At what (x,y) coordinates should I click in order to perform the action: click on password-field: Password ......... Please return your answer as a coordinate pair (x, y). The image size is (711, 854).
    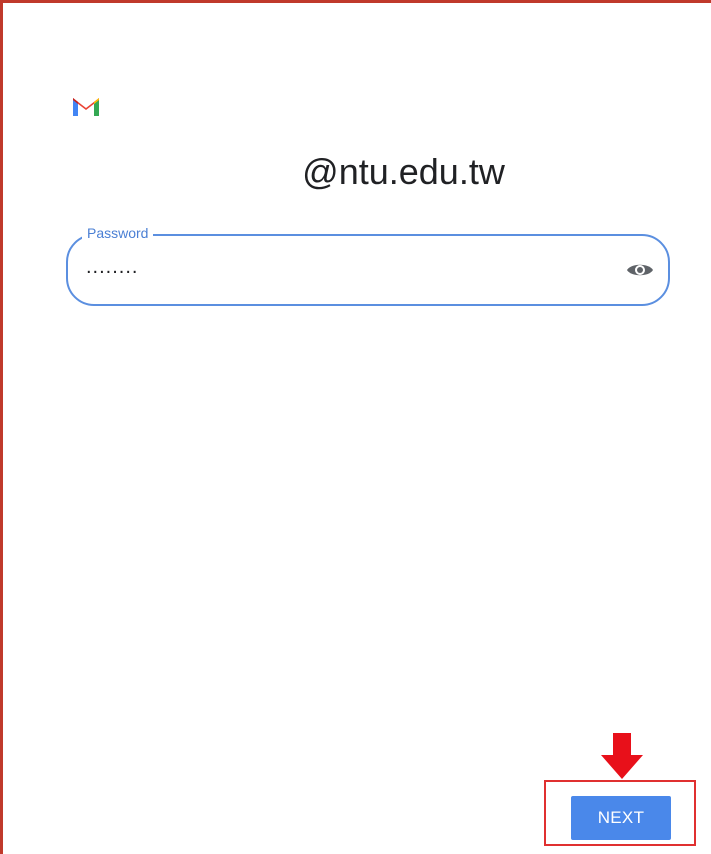
    Looking at the image, I should click on (368, 265).